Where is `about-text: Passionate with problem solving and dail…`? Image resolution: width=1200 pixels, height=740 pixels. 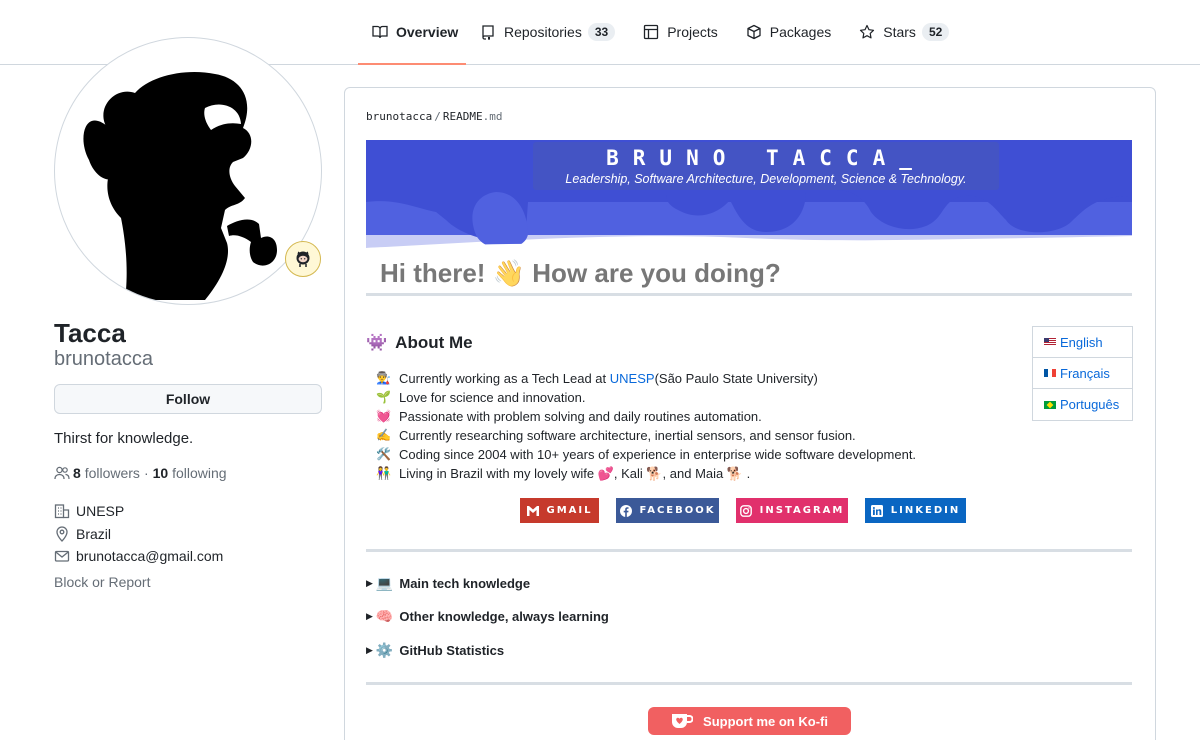
about-text: Passionate with problem solving and dail… is located at coordinates (580, 416).